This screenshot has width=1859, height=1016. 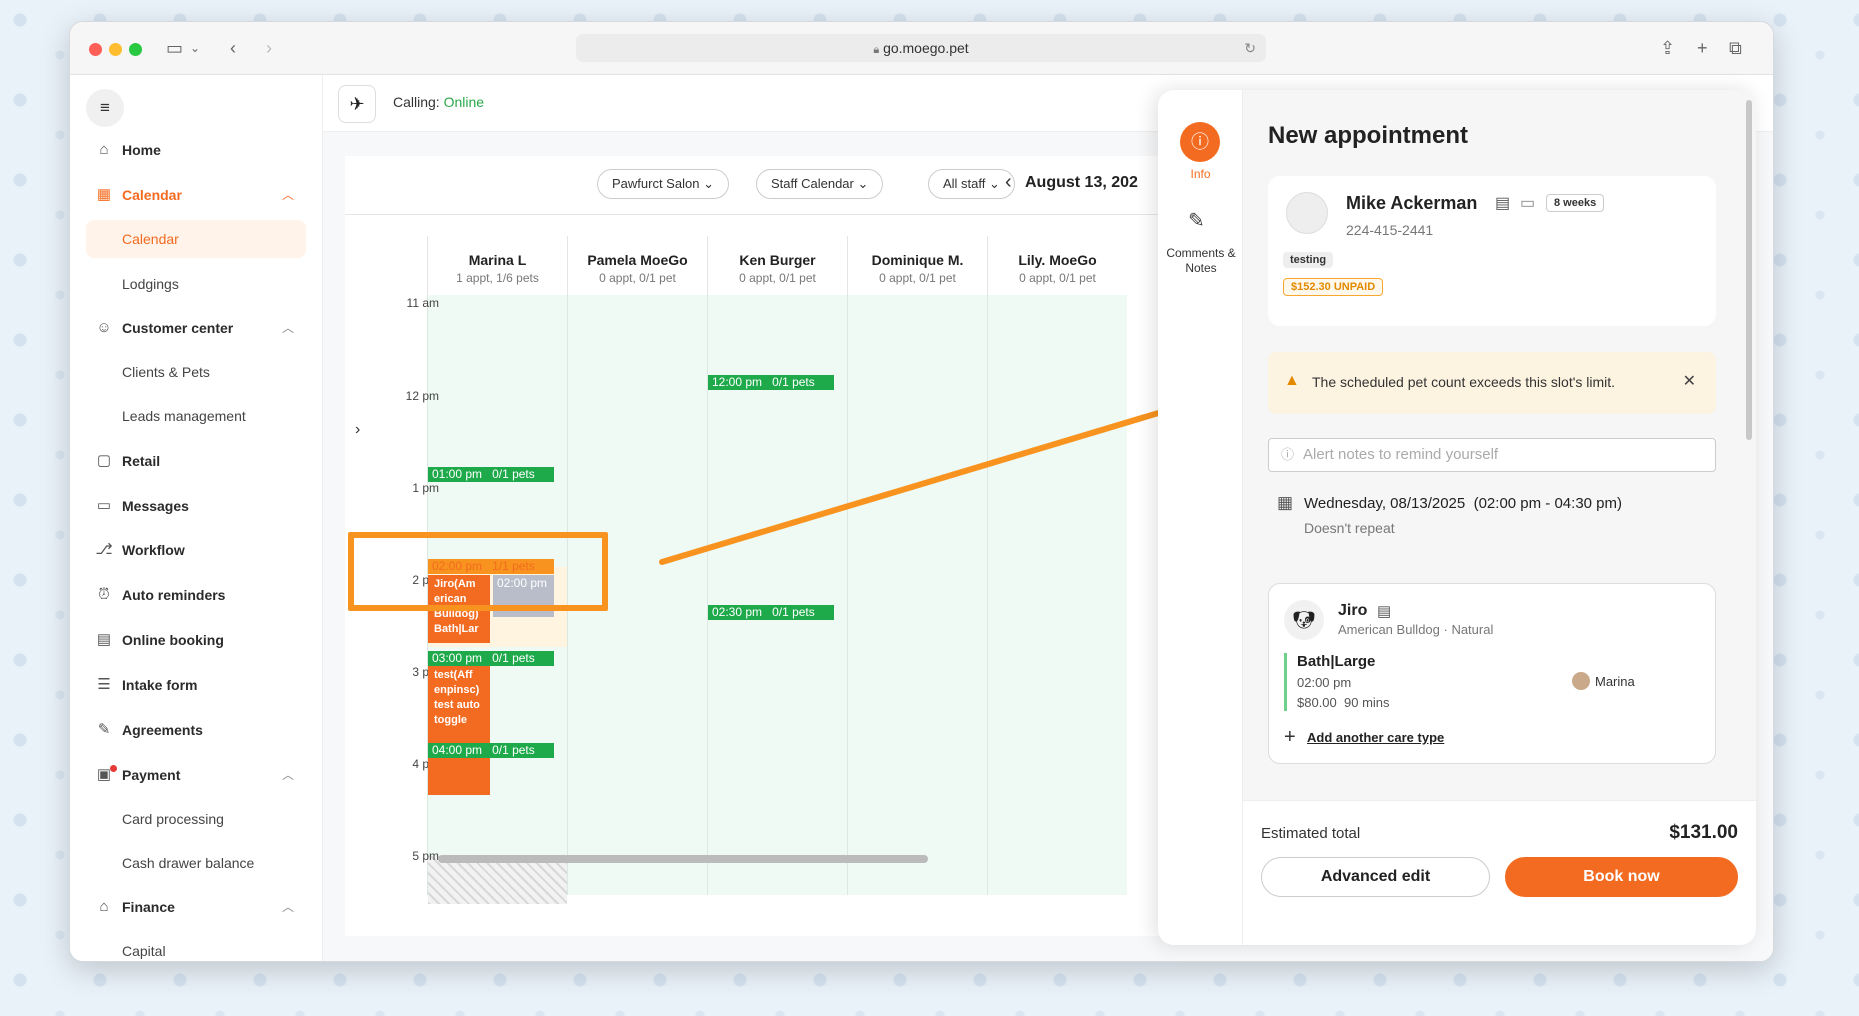 What do you see at coordinates (1201, 261) in the screenshot?
I see `drawer-nav-comments: Comments & Notes` at bounding box center [1201, 261].